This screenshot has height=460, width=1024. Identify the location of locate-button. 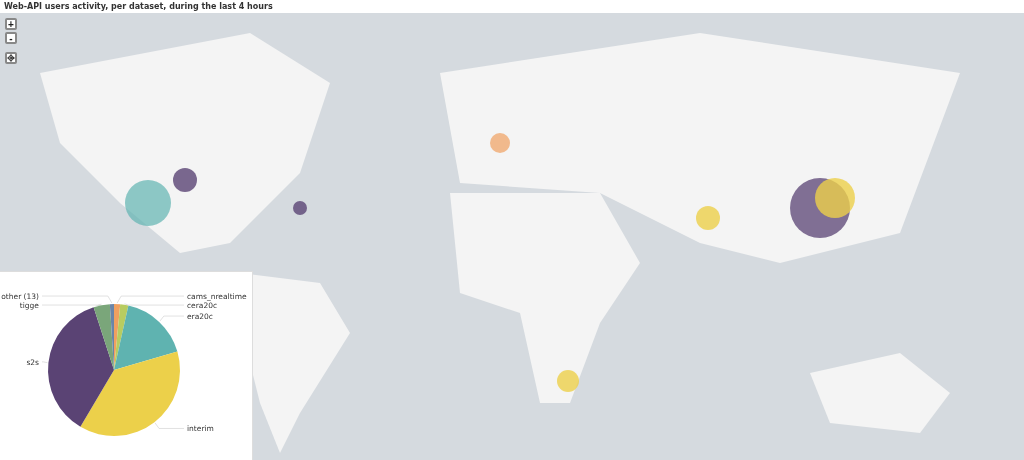
(11, 58).